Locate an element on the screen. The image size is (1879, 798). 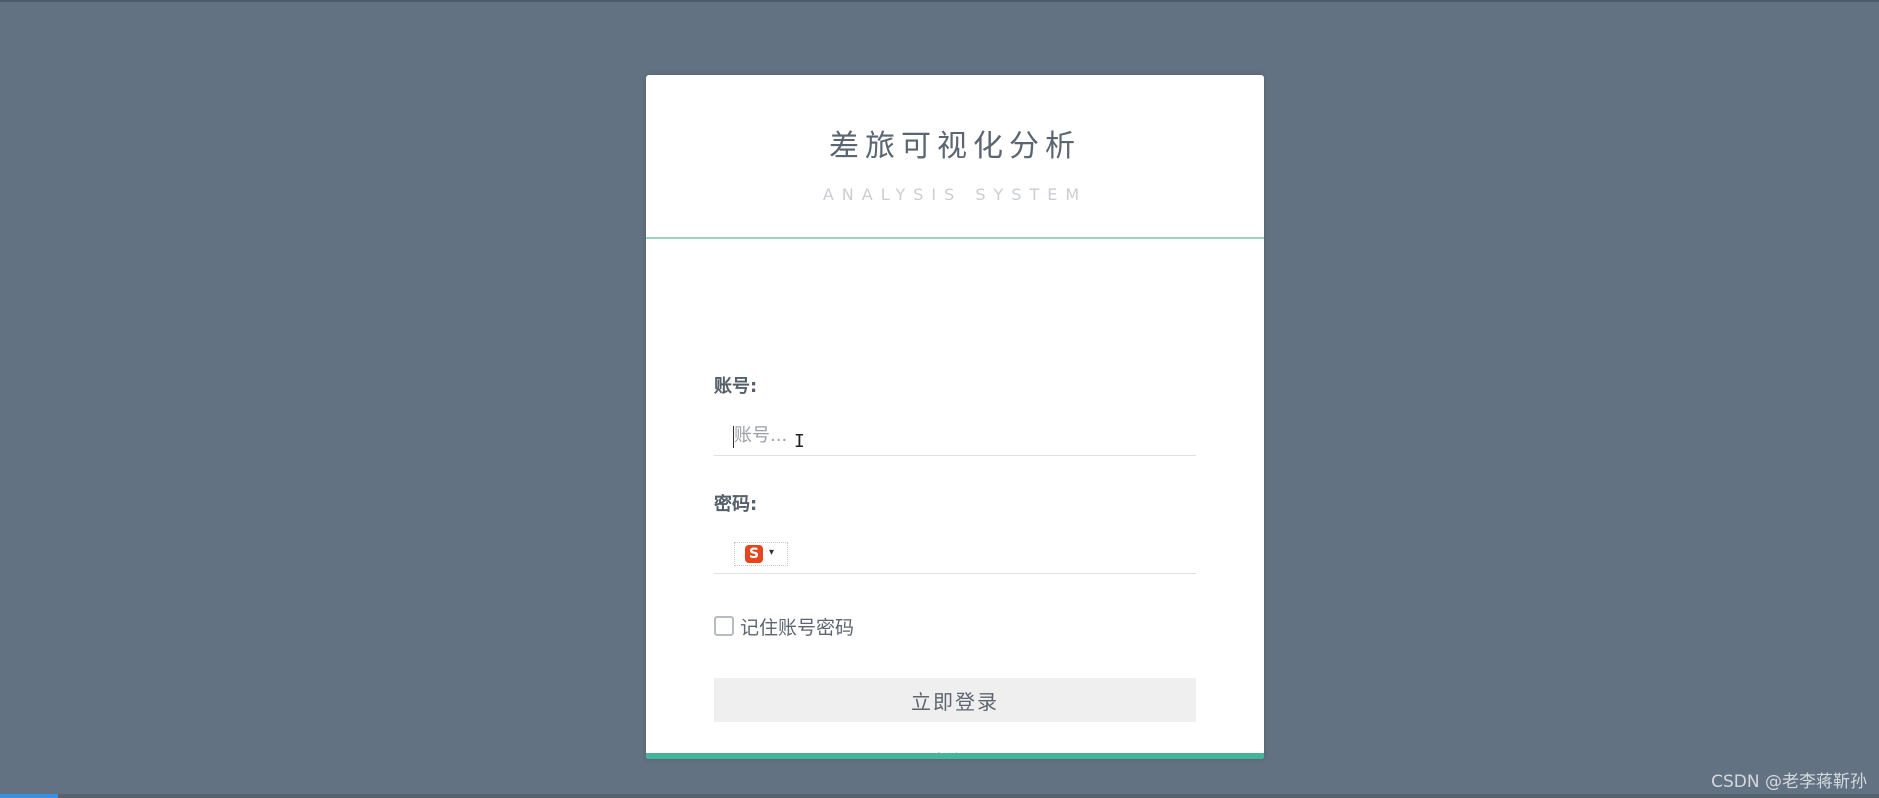
page-subtitle: ANALYSIS SYSTEM is located at coordinates (955, 194).